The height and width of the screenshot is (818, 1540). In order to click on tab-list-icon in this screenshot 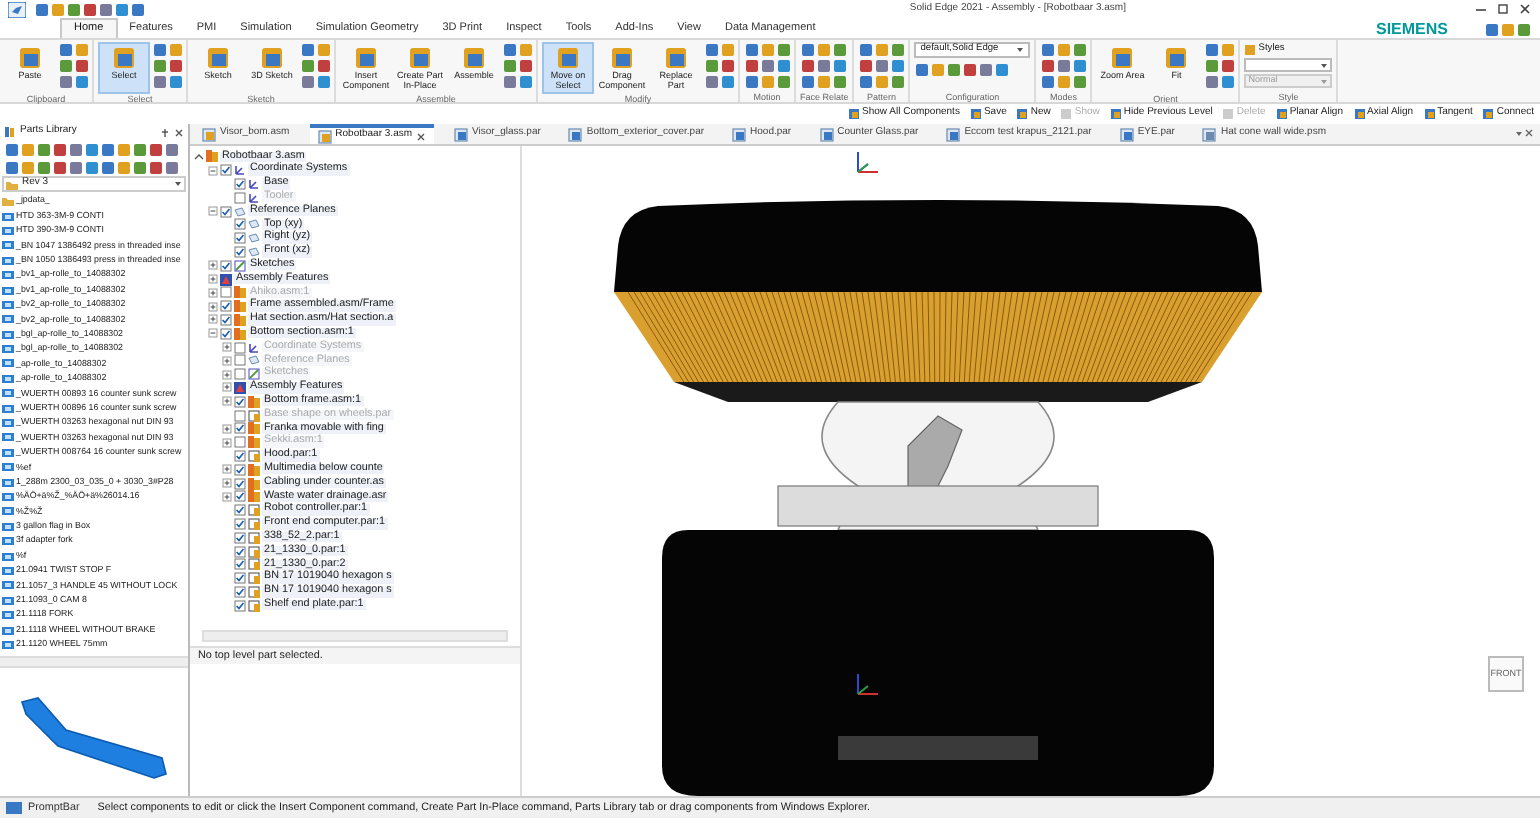, I will do `click(1524, 134)`.